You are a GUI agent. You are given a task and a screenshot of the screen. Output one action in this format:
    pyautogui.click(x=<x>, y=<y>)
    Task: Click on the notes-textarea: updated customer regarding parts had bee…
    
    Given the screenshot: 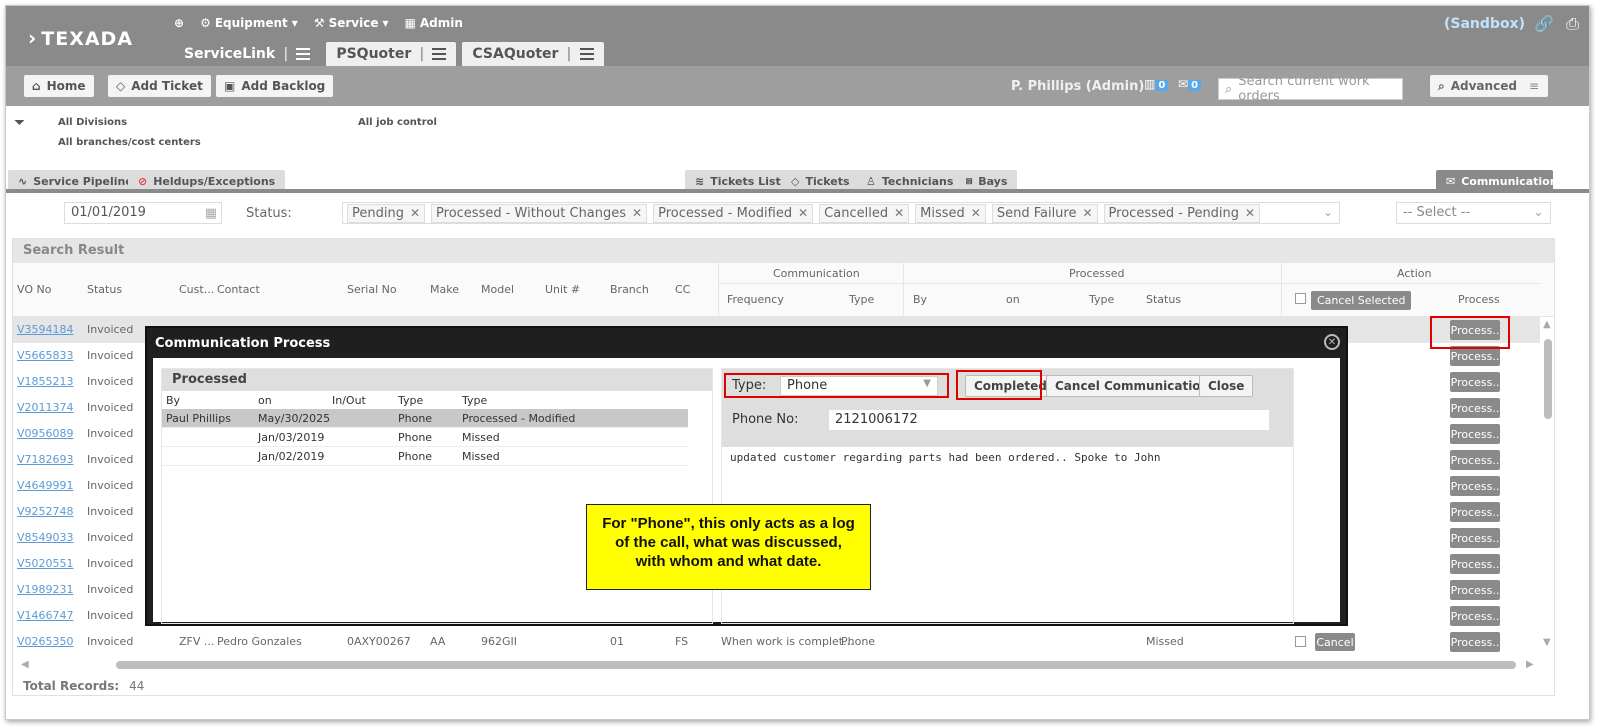 What is the action you would take?
    pyautogui.click(x=945, y=457)
    